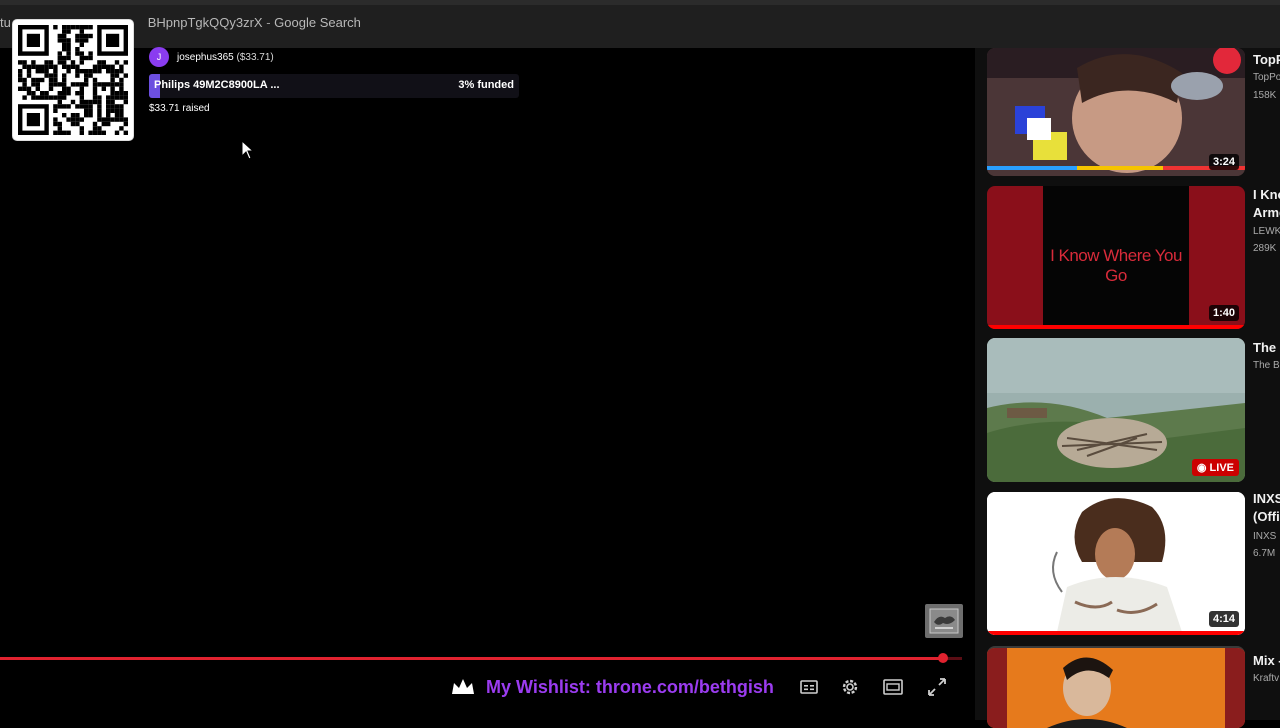 The image size is (1280, 728). Describe the element at coordinates (486, 85) in the screenshot. I see `goal-funded: 3% funded` at that location.